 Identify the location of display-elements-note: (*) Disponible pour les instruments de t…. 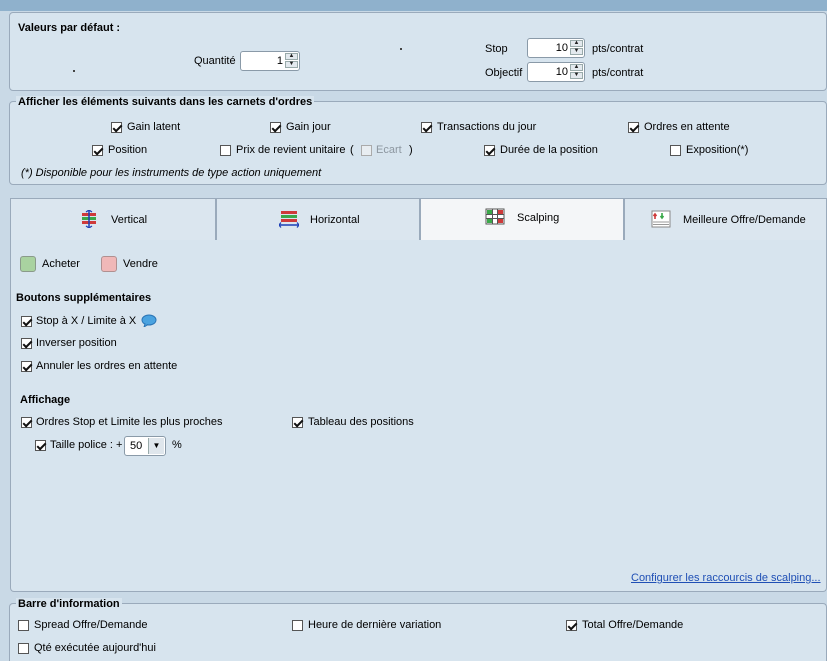
(171, 173).